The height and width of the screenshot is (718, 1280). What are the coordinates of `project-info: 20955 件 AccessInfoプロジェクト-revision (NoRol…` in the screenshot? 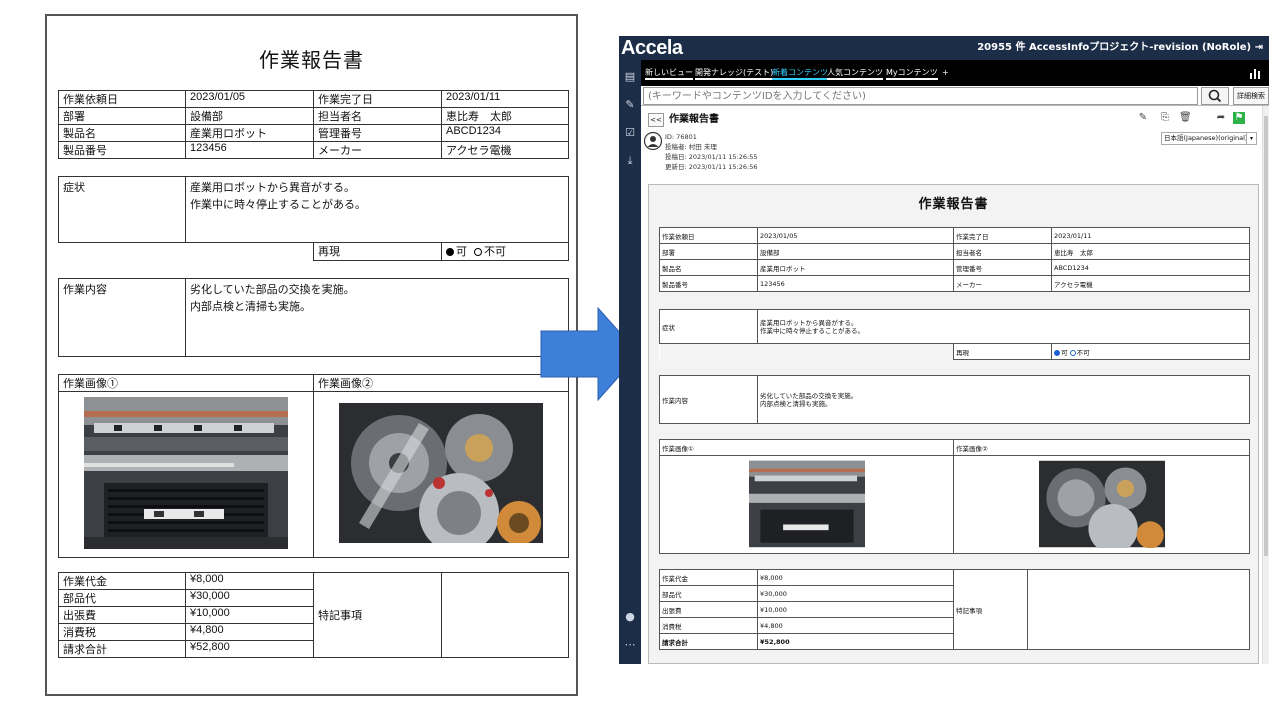 It's located at (1114, 47).